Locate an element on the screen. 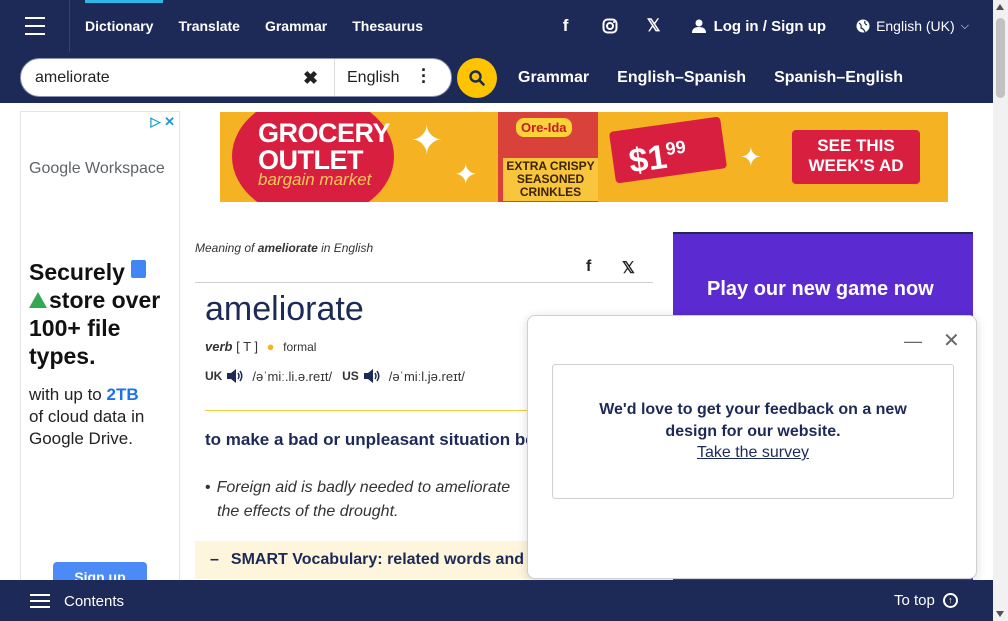 The width and height of the screenshot is (1008, 621). quick-links: Grammar English–Spanish Spanish–English is located at coordinates (724, 78).